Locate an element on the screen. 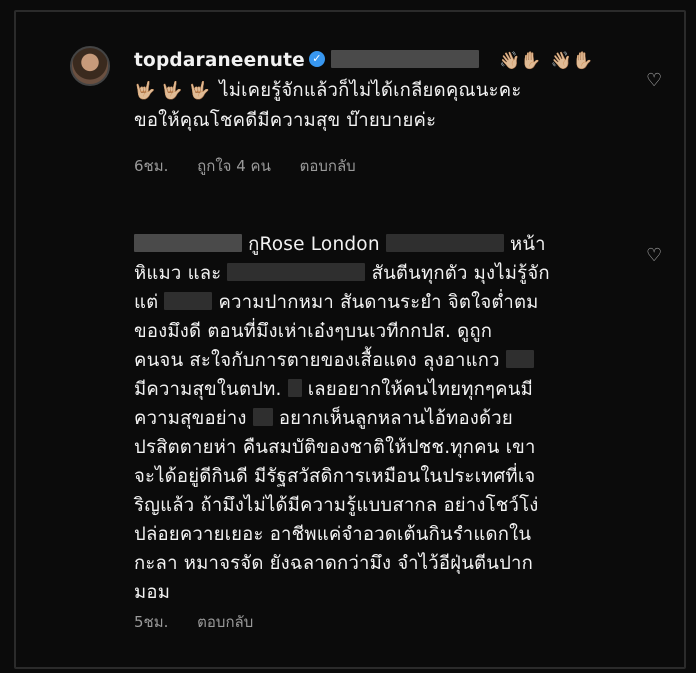  comment-2-line: เลยอยากให้คนไทยทุกๆคนมี is located at coordinates (420, 389).